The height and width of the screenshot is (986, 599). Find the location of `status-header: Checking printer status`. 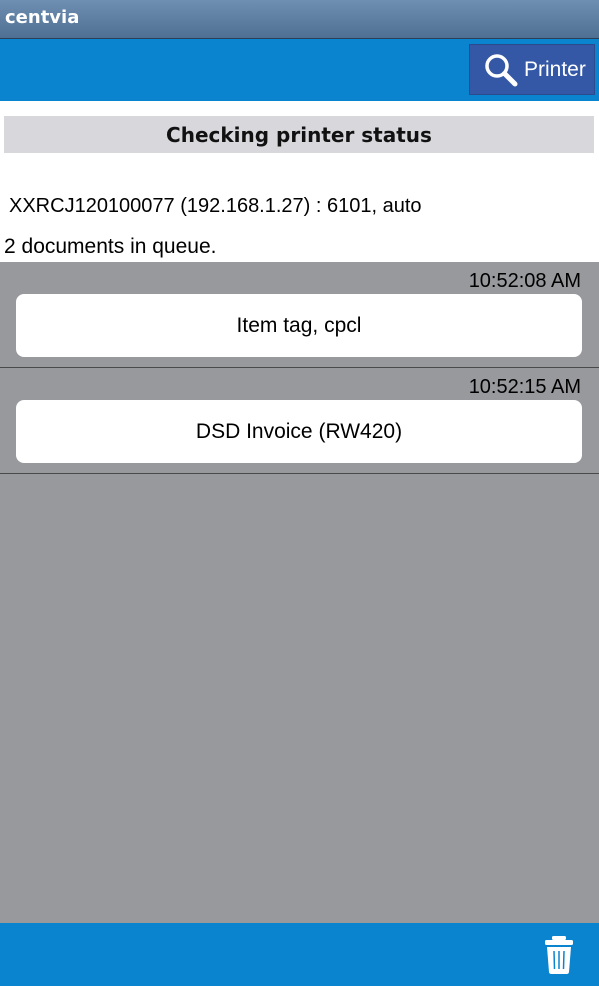

status-header: Checking printer status is located at coordinates (299, 134).